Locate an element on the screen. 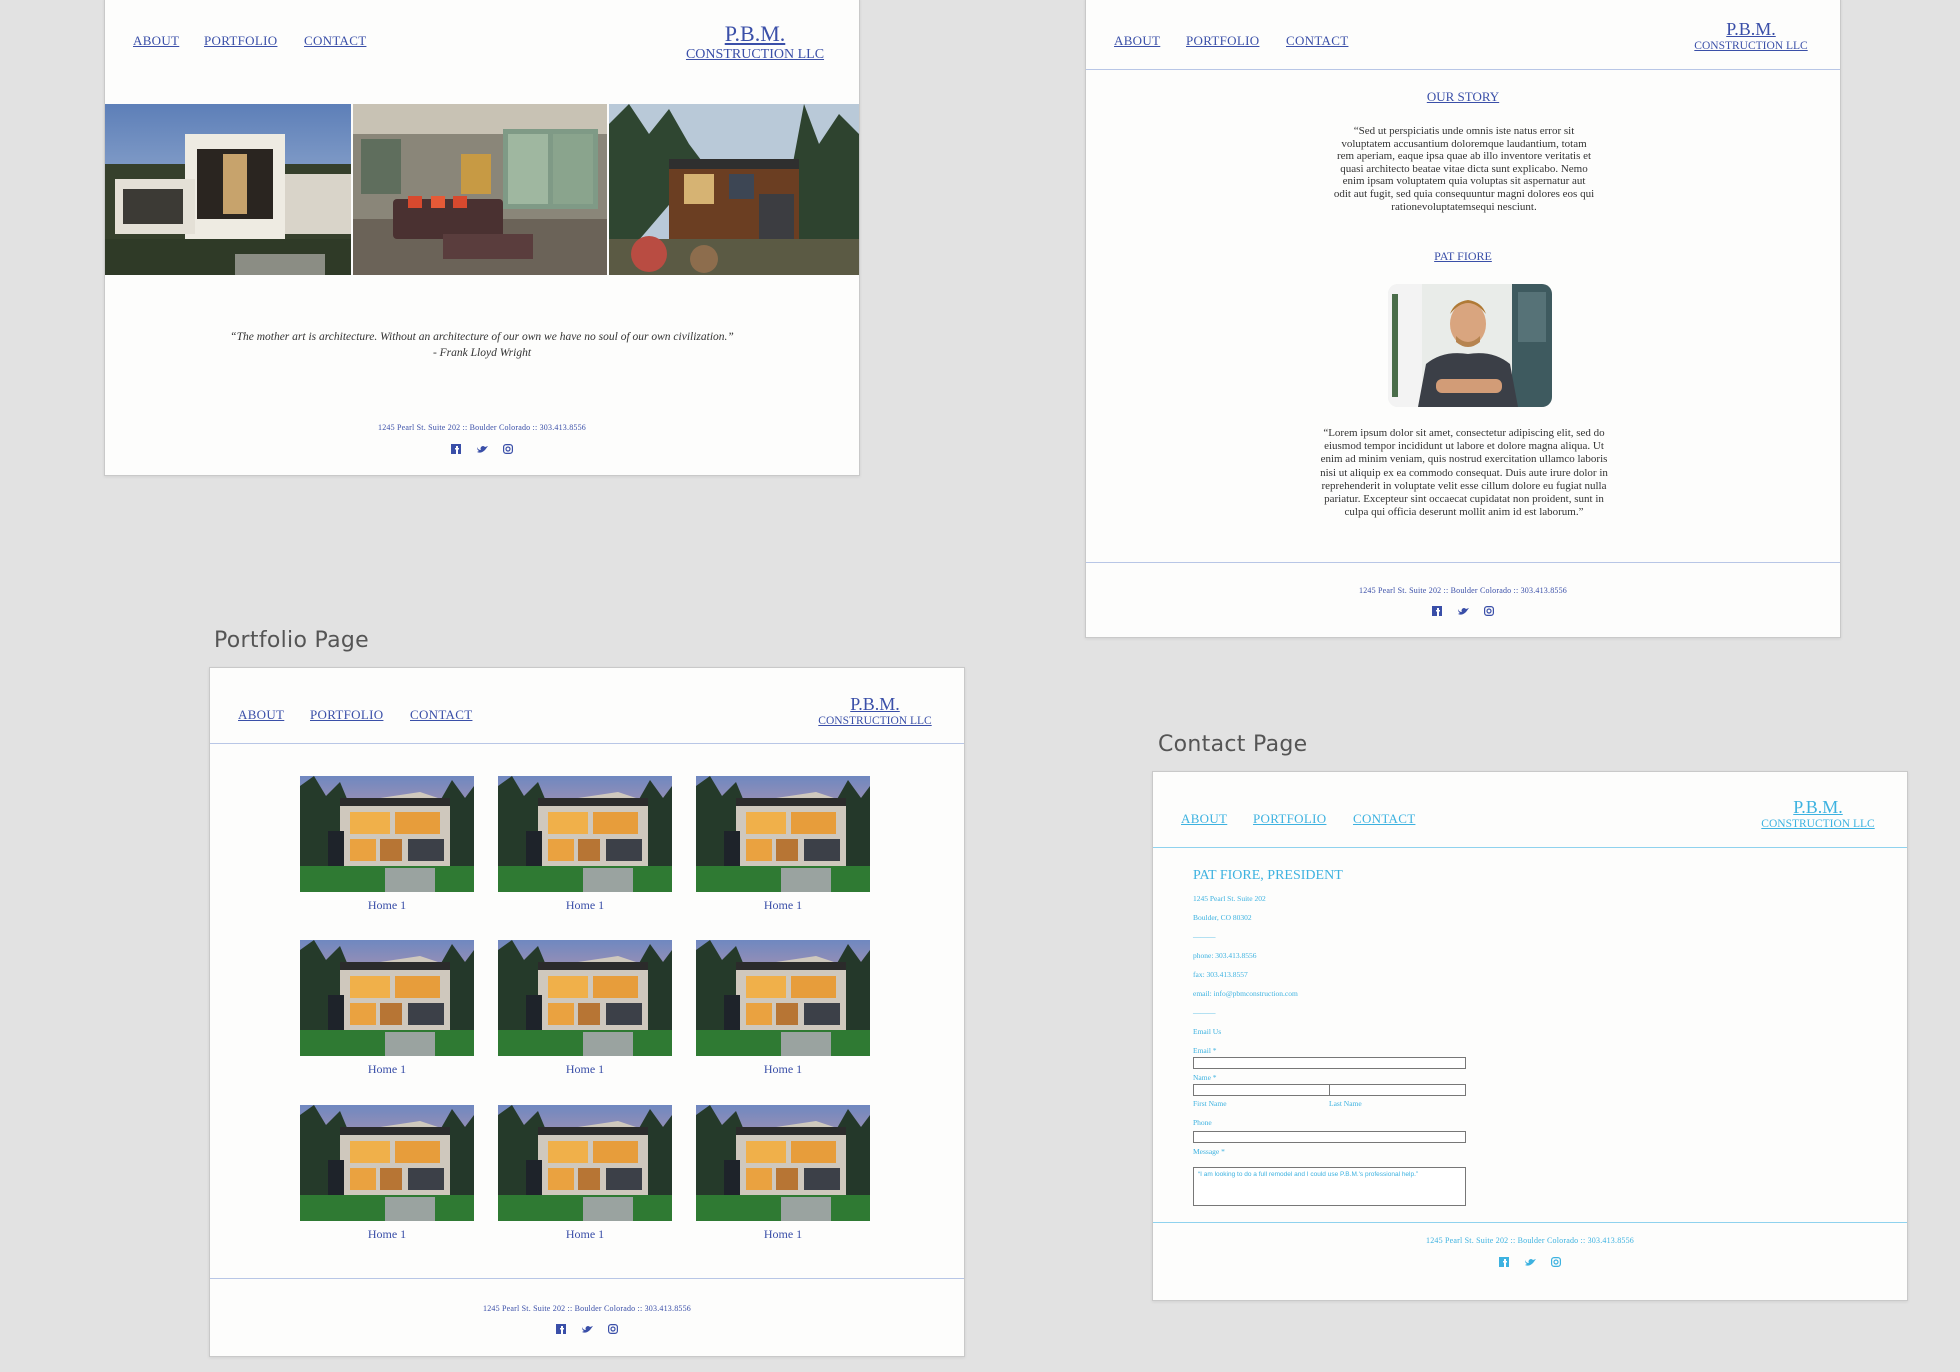  email-field is located at coordinates (1329, 1063).